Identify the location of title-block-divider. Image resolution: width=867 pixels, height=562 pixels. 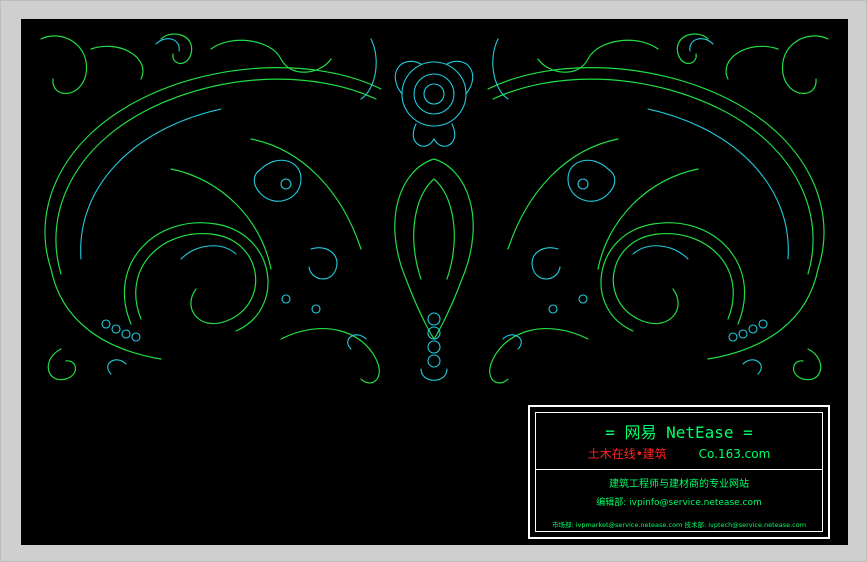
(679, 469).